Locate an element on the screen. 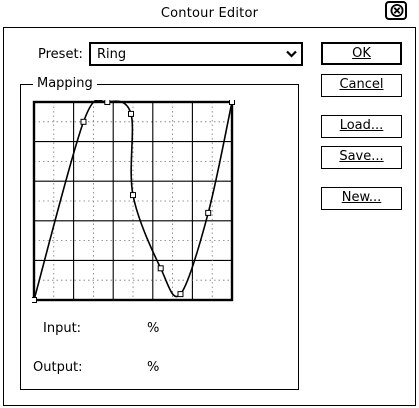  input-label: Input: is located at coordinates (62, 328).